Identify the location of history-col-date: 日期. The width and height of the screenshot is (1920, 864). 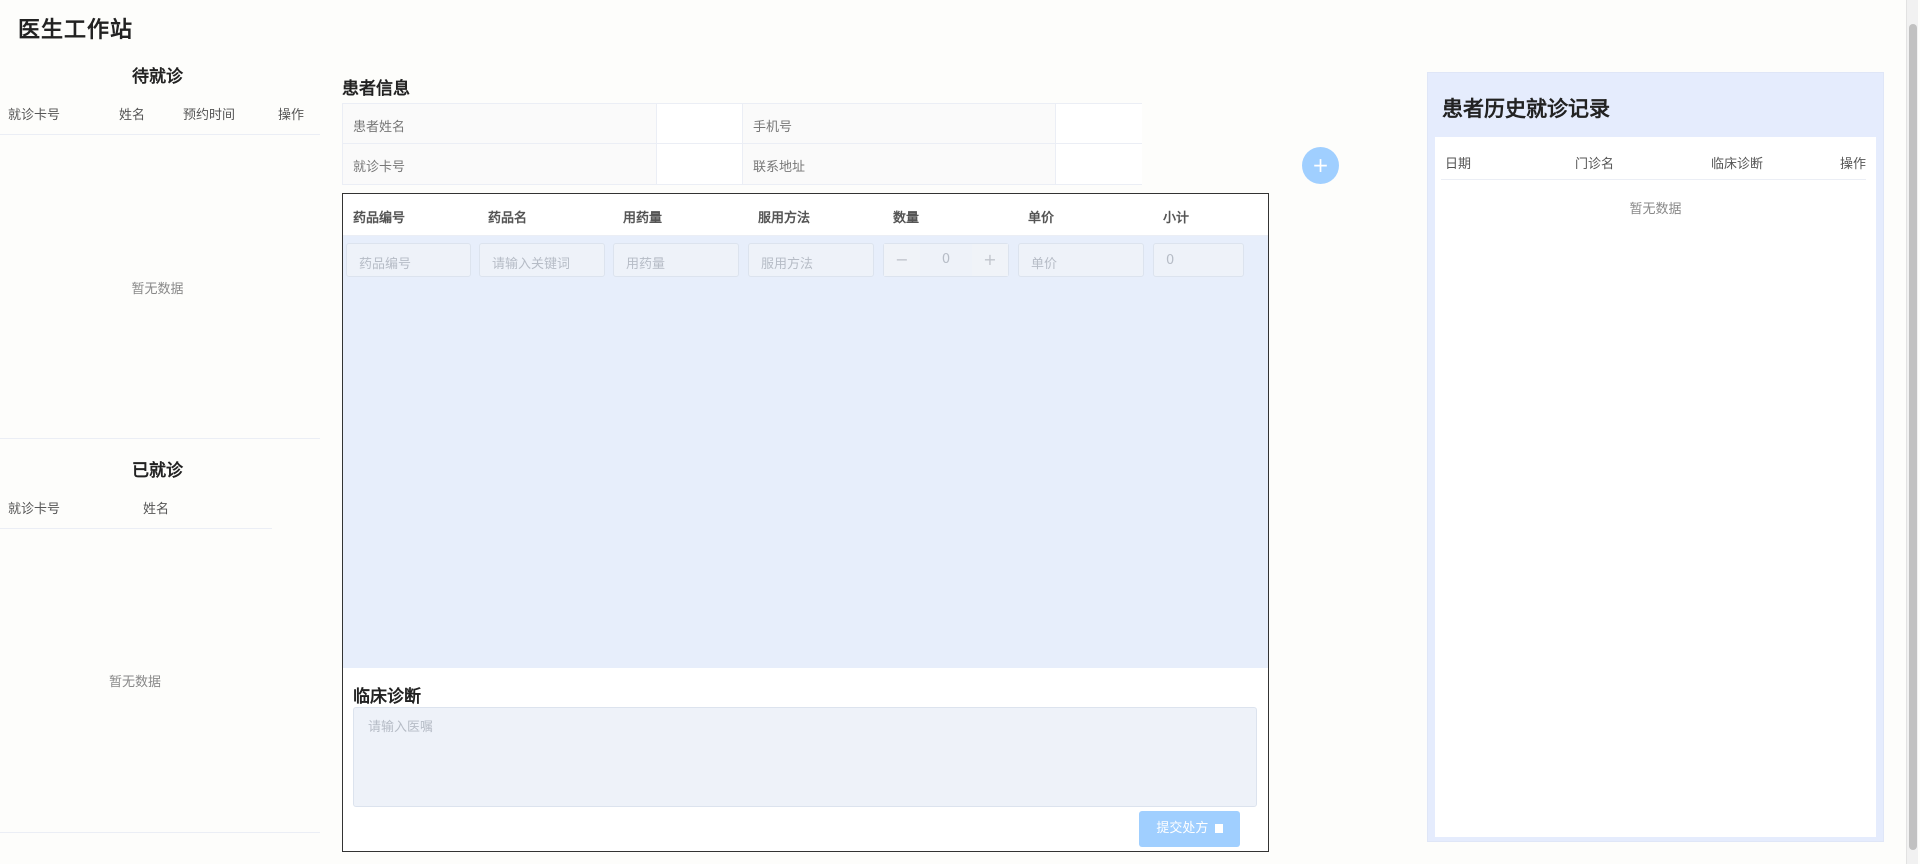
(1458, 162).